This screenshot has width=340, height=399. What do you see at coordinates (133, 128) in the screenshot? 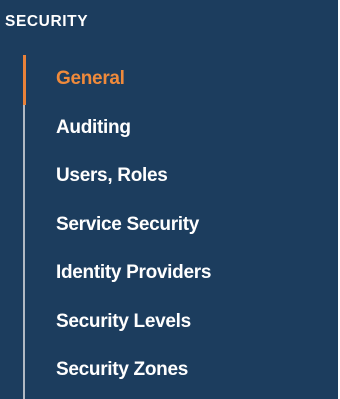
I see `sidebar-item-auditing: Auditing` at bounding box center [133, 128].